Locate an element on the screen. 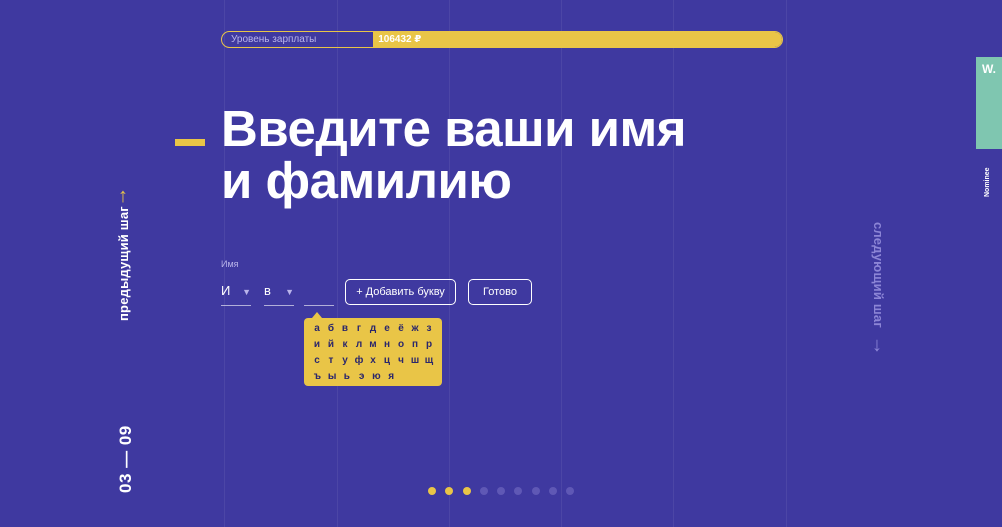  alphabet-letter: ш is located at coordinates (415, 361).